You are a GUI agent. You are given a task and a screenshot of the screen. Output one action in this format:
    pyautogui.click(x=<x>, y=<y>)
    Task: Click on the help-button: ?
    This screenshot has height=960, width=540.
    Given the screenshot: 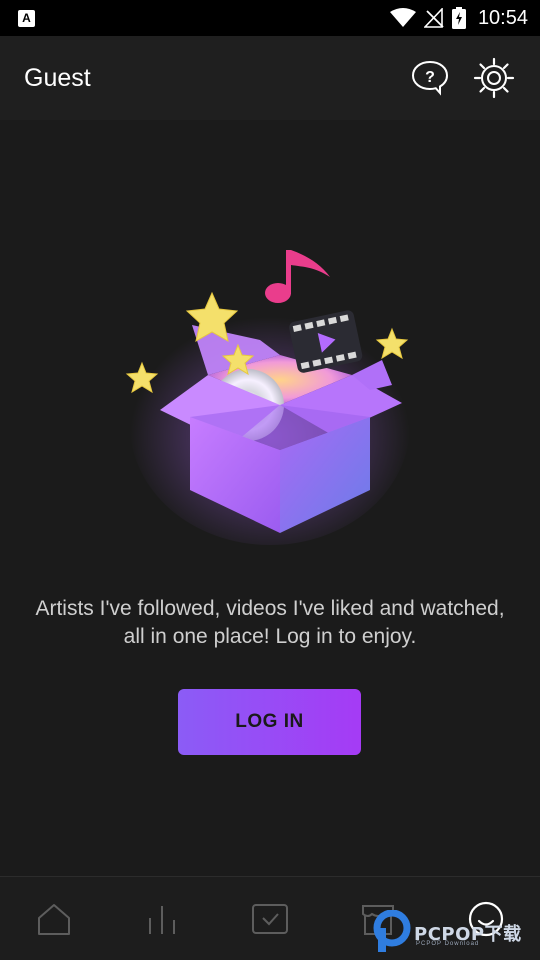 What is the action you would take?
    pyautogui.click(x=430, y=78)
    